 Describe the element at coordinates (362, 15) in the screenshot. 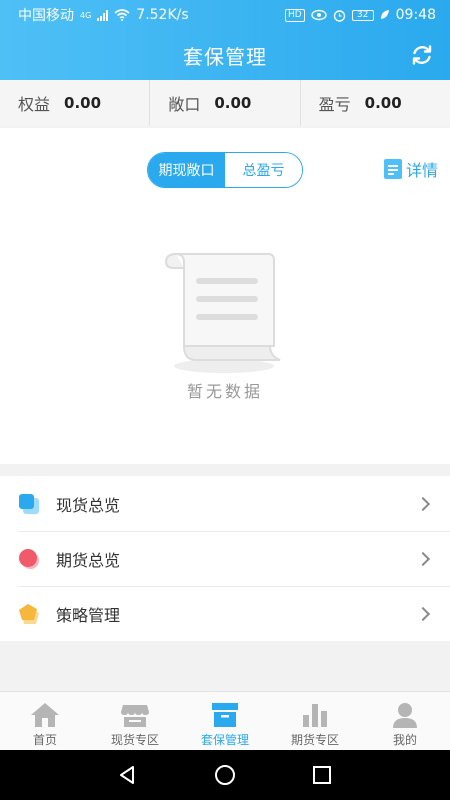

I see `battery-icon: 32` at that location.